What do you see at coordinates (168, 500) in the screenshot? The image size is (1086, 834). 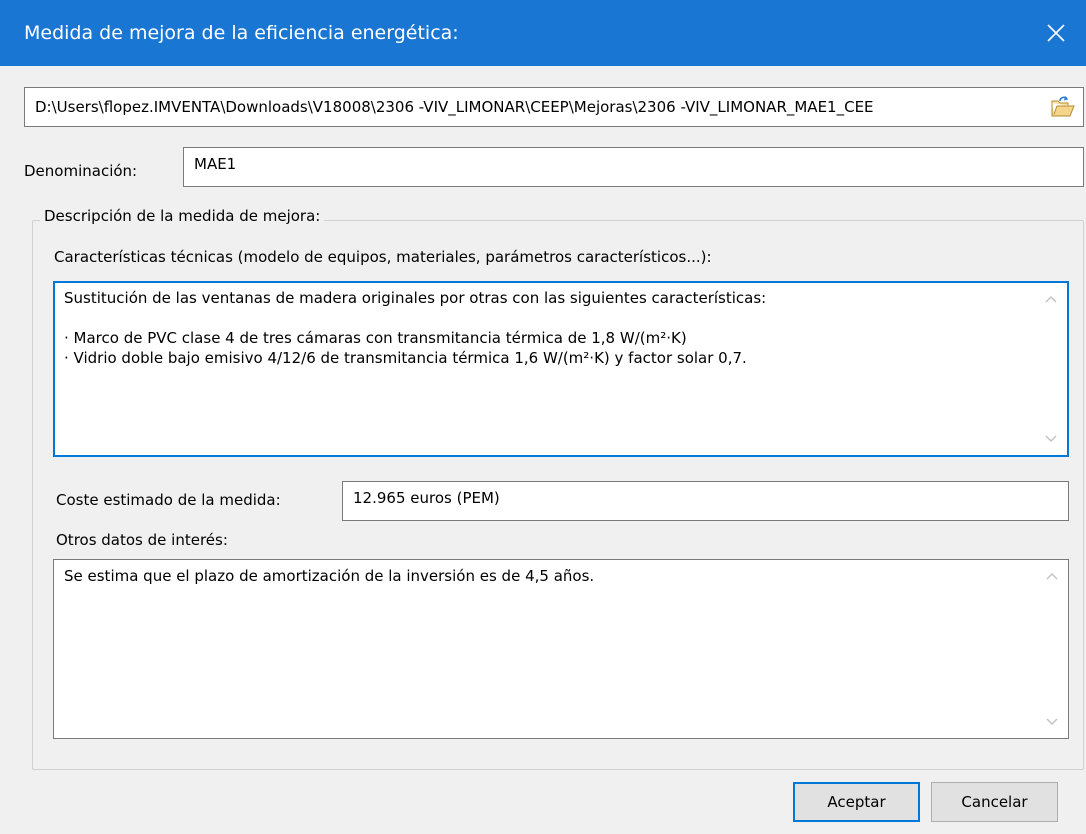 I see `coste-label: Coste estimado de la medida:` at bounding box center [168, 500].